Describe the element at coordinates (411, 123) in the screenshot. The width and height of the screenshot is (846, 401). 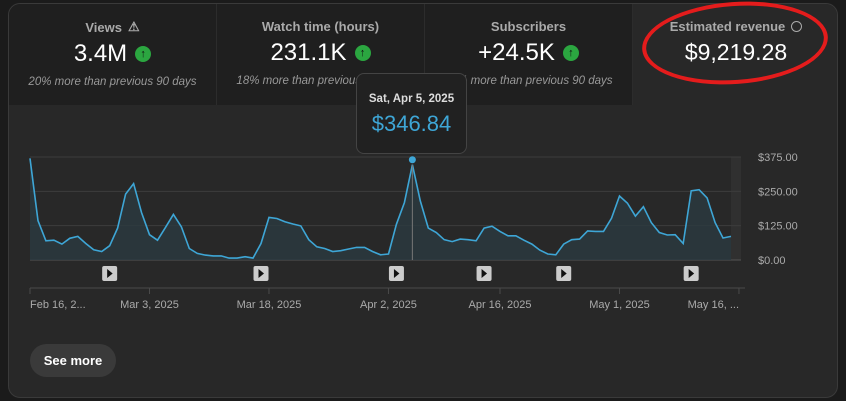
I see `tooltip-value: $346.84` at that location.